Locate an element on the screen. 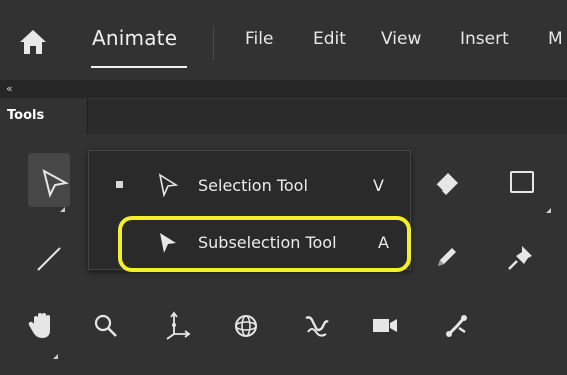 Image resolution: width=567 pixels, height=375 pixels. 3d-rotation-tool-icon is located at coordinates (246, 326).